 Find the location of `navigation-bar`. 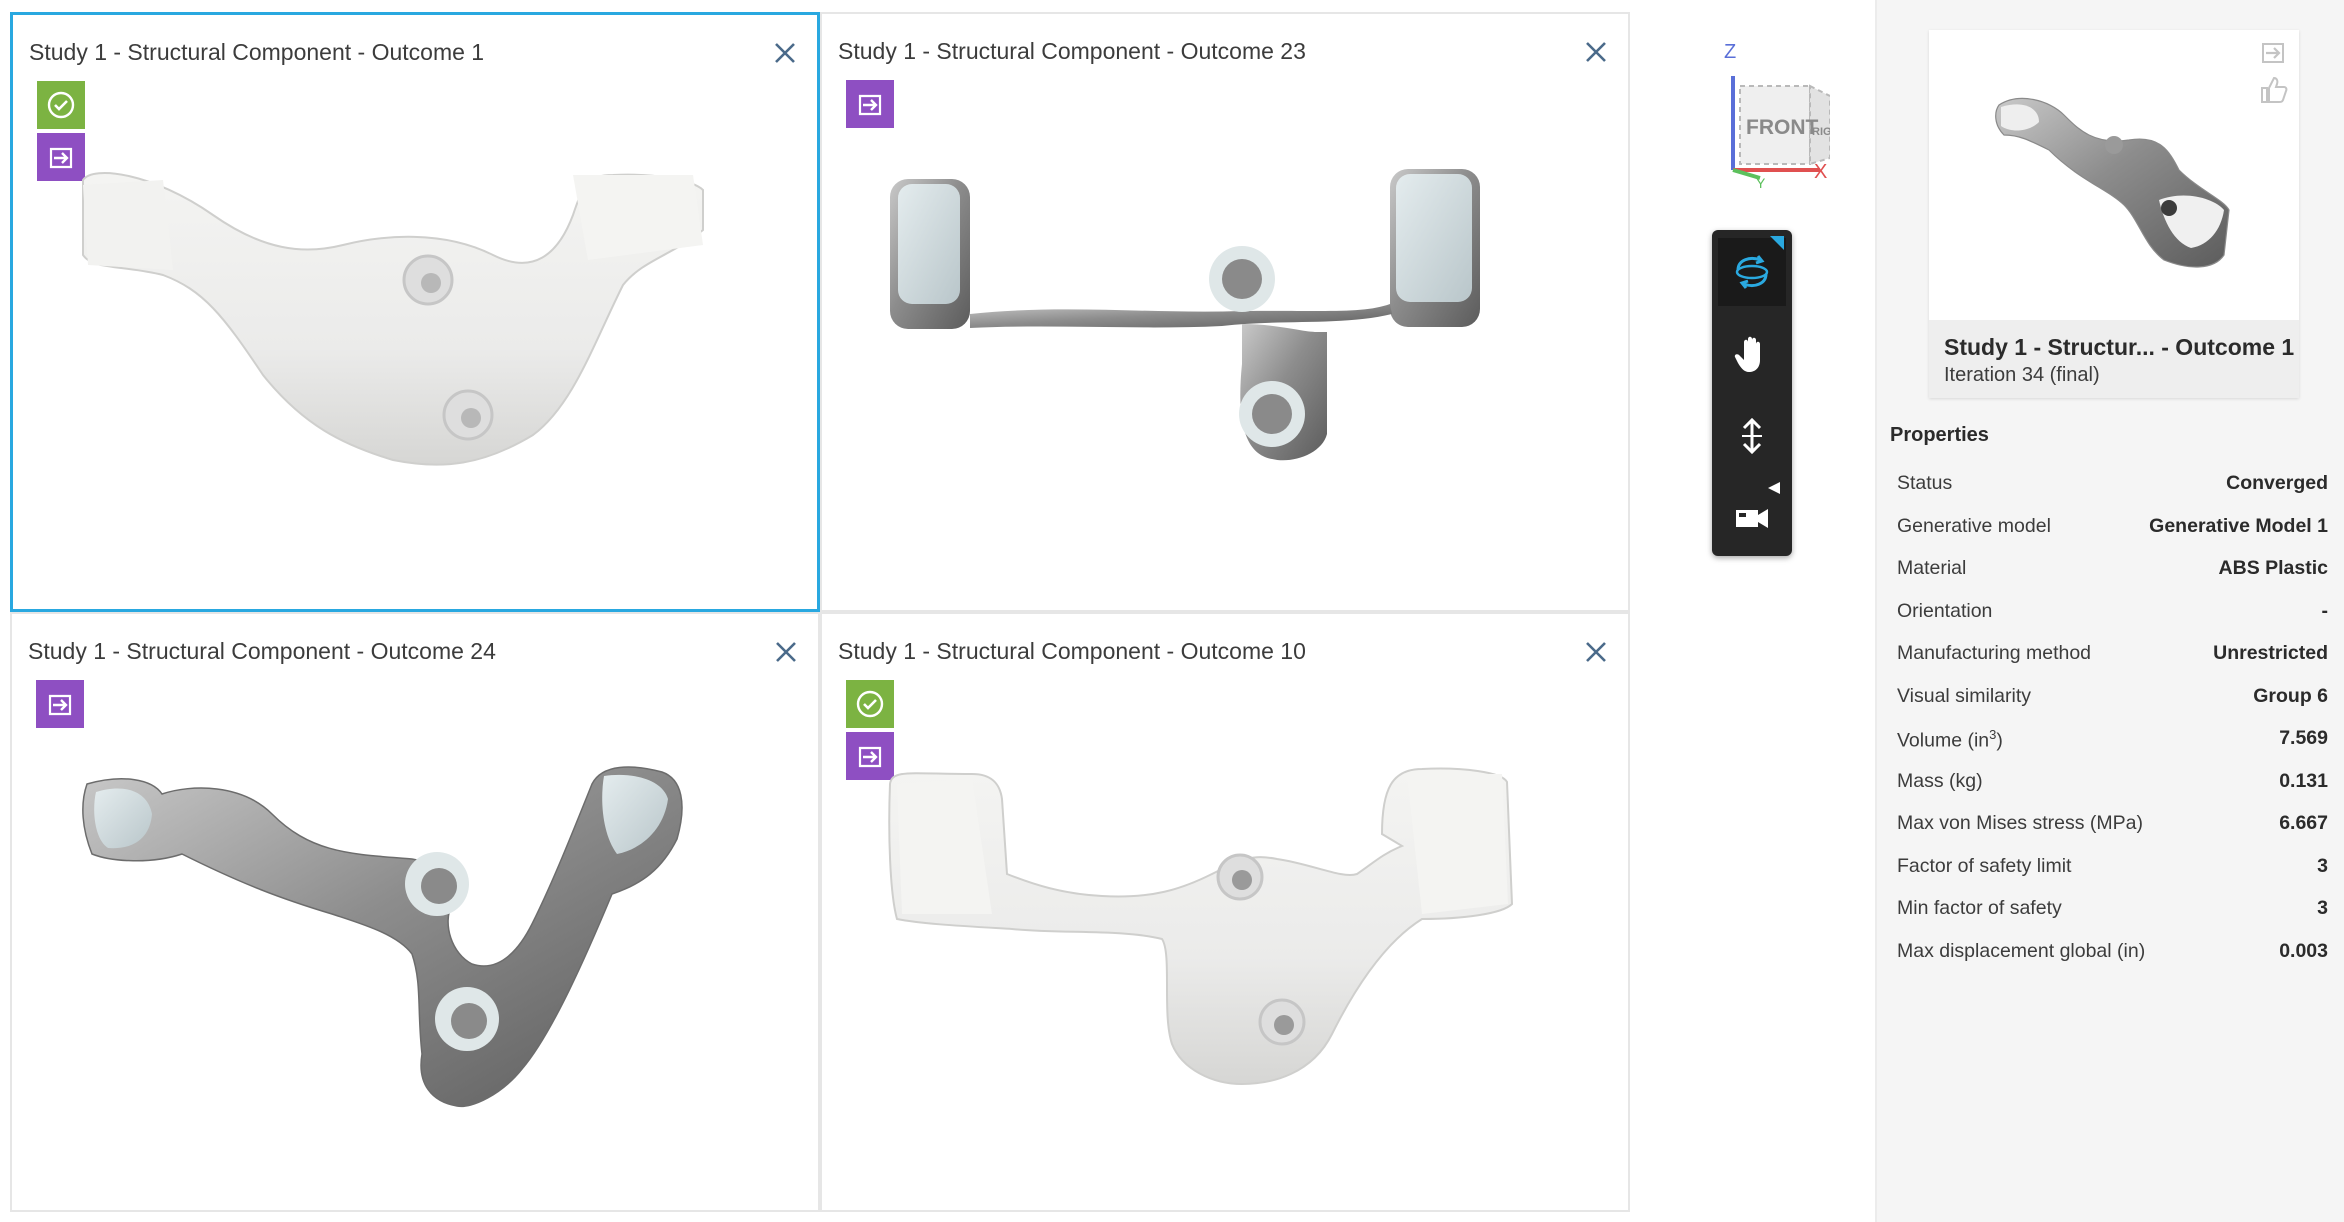

navigation-bar is located at coordinates (1752, 393).